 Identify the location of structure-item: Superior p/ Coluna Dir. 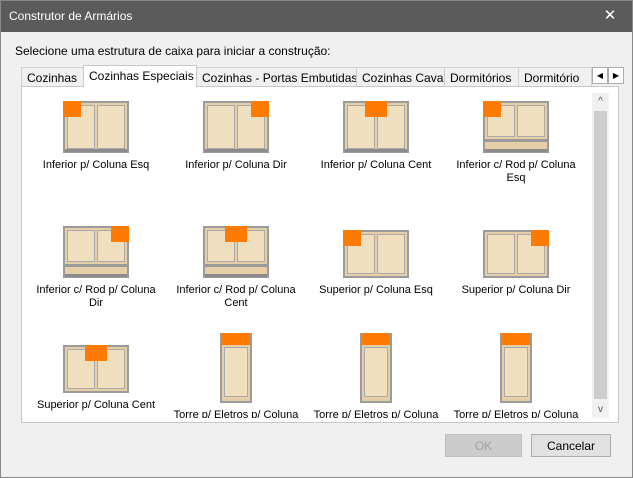
(516, 257).